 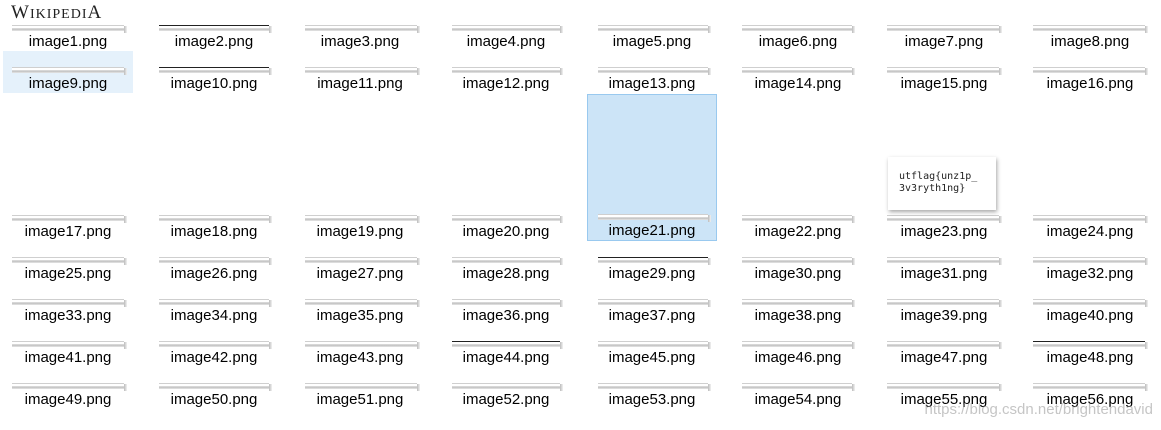 I want to click on file-item: image10.png, so click(x=214, y=72).